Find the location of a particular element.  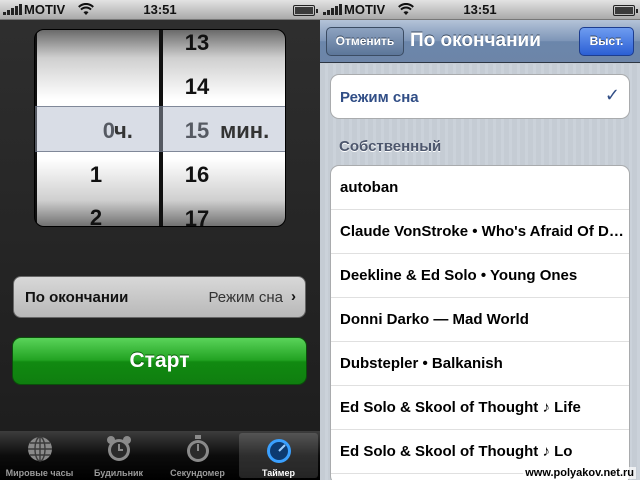

stopwatch-icon is located at coordinates (197, 448).